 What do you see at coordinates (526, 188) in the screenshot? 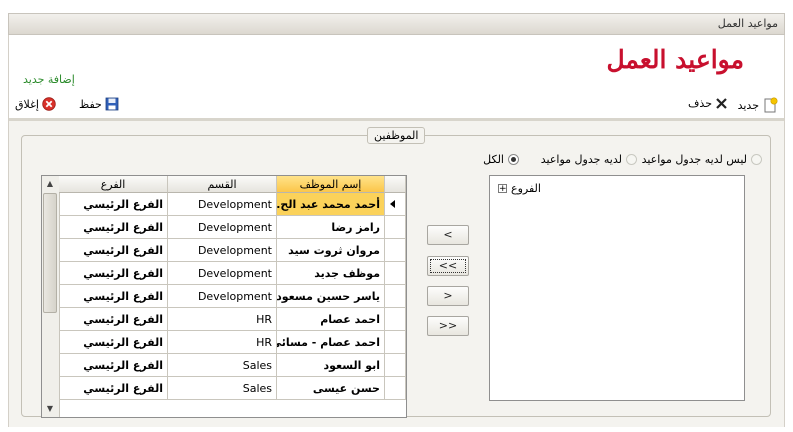
I see `tree-node-label: الفروع` at bounding box center [526, 188].